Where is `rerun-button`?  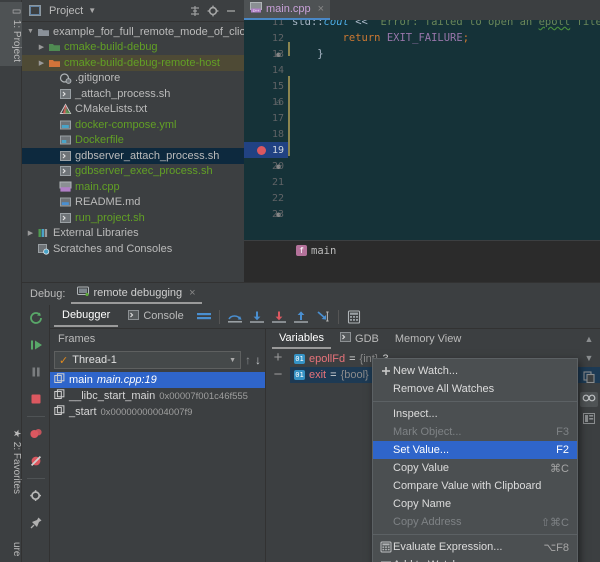 rerun-button is located at coordinates (36, 318).